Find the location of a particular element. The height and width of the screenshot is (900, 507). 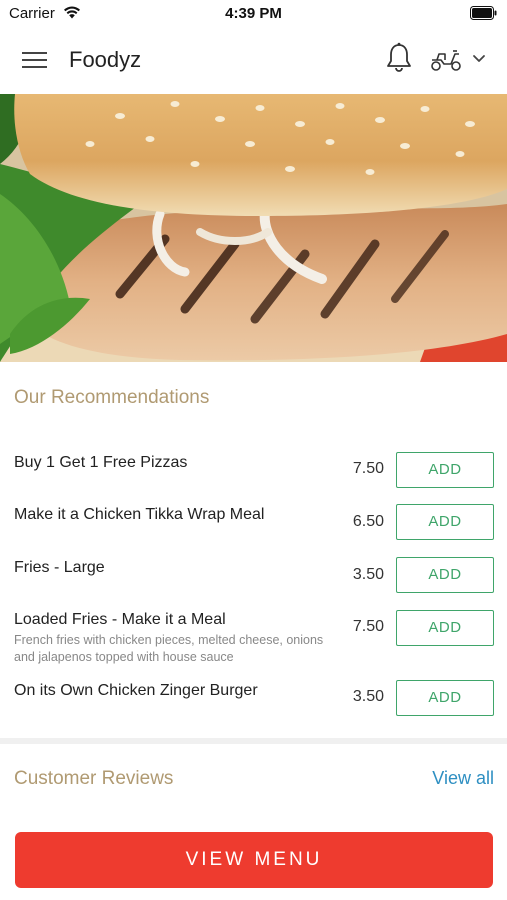

battery-icon is located at coordinates (483, 13).